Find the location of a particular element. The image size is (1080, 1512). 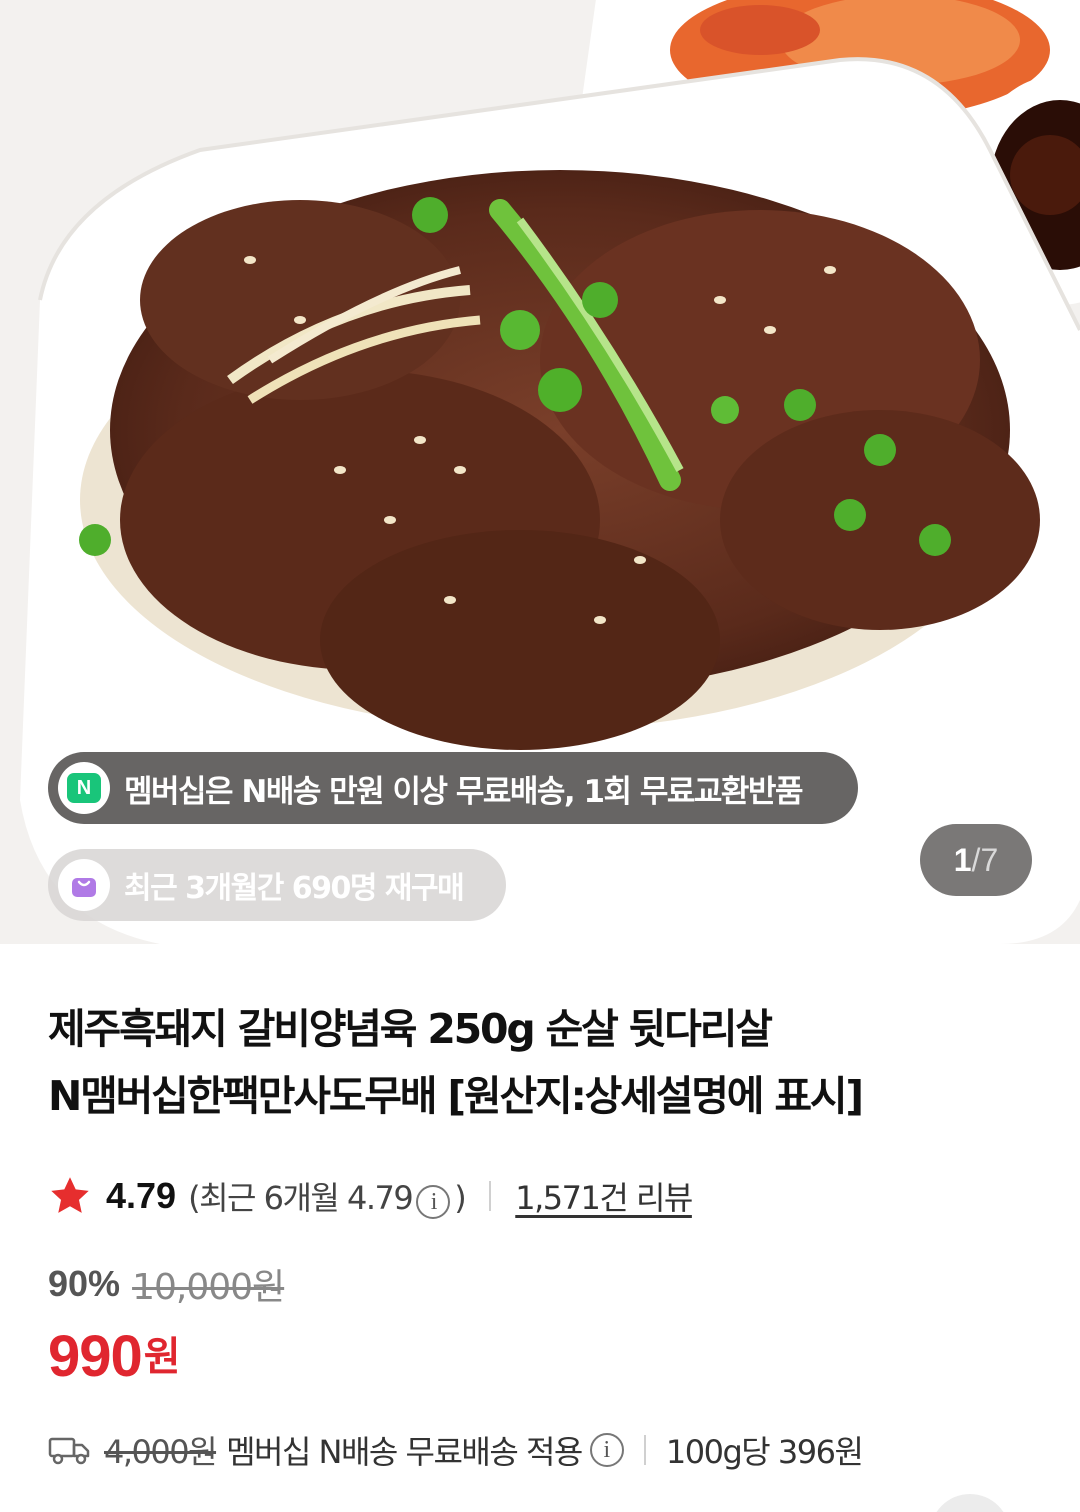

price-original-row: 90% 10,000원 is located at coordinates (166, 1284).